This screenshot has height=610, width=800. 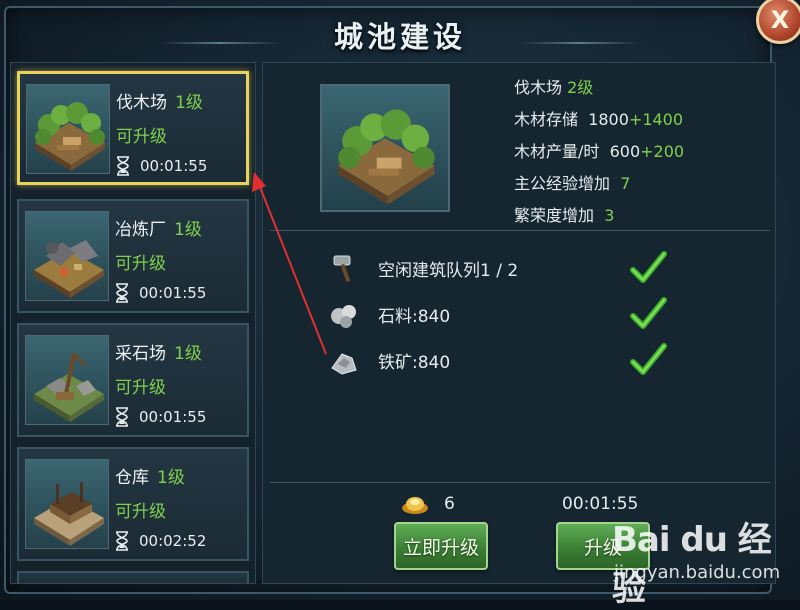 I want to click on hammer-icon, so click(x=342, y=269).